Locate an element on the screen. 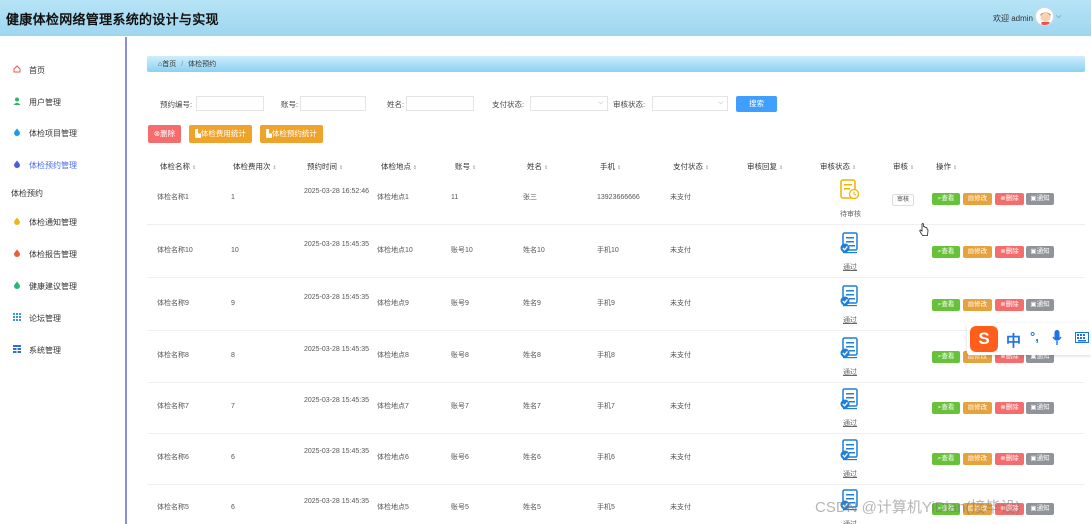 The width and height of the screenshot is (1091, 524). column-header: 支付状态 ⇕ is located at coordinates (691, 166).